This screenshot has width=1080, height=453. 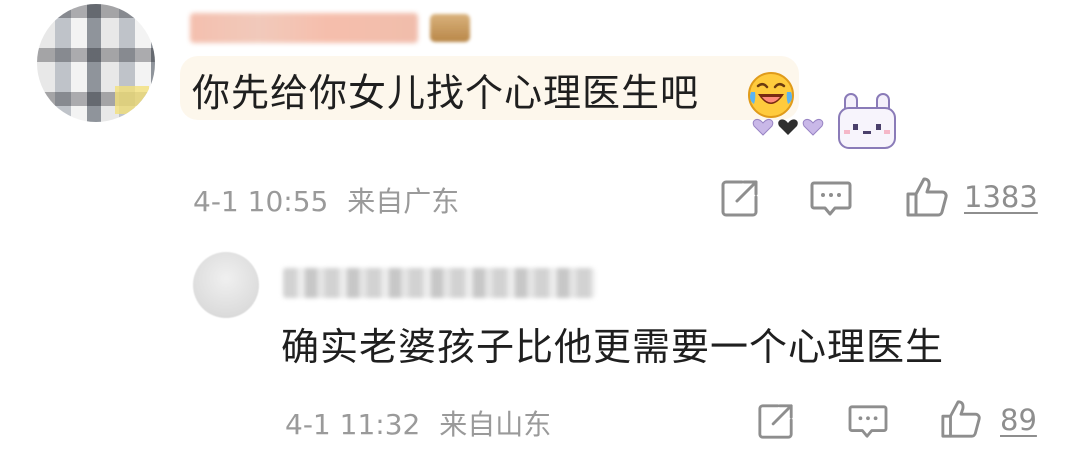 I want to click on location: 来自广东, so click(x=403, y=201).